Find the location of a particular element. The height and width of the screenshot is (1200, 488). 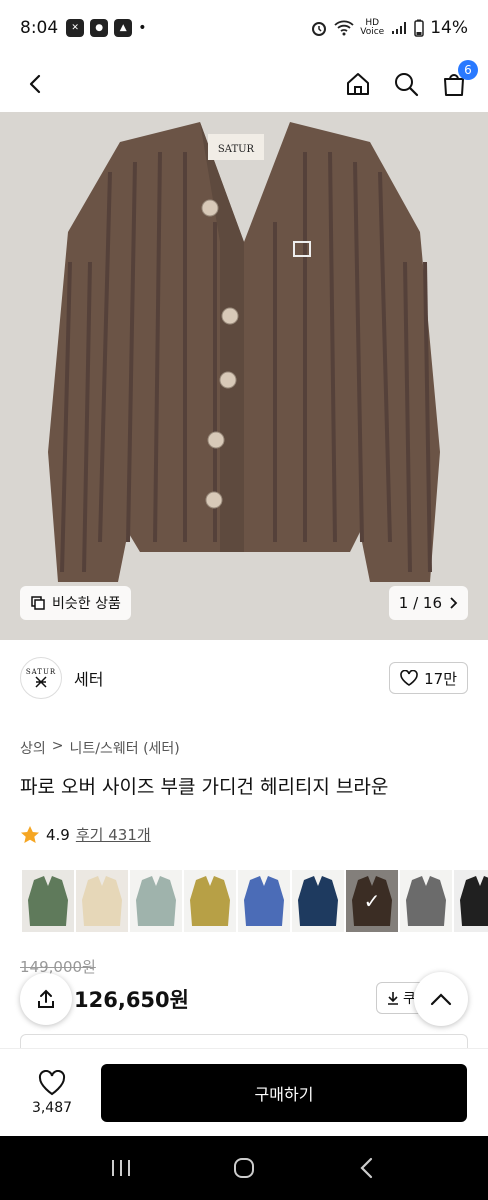

brand-like-count: 17만 is located at coordinates (440, 678).